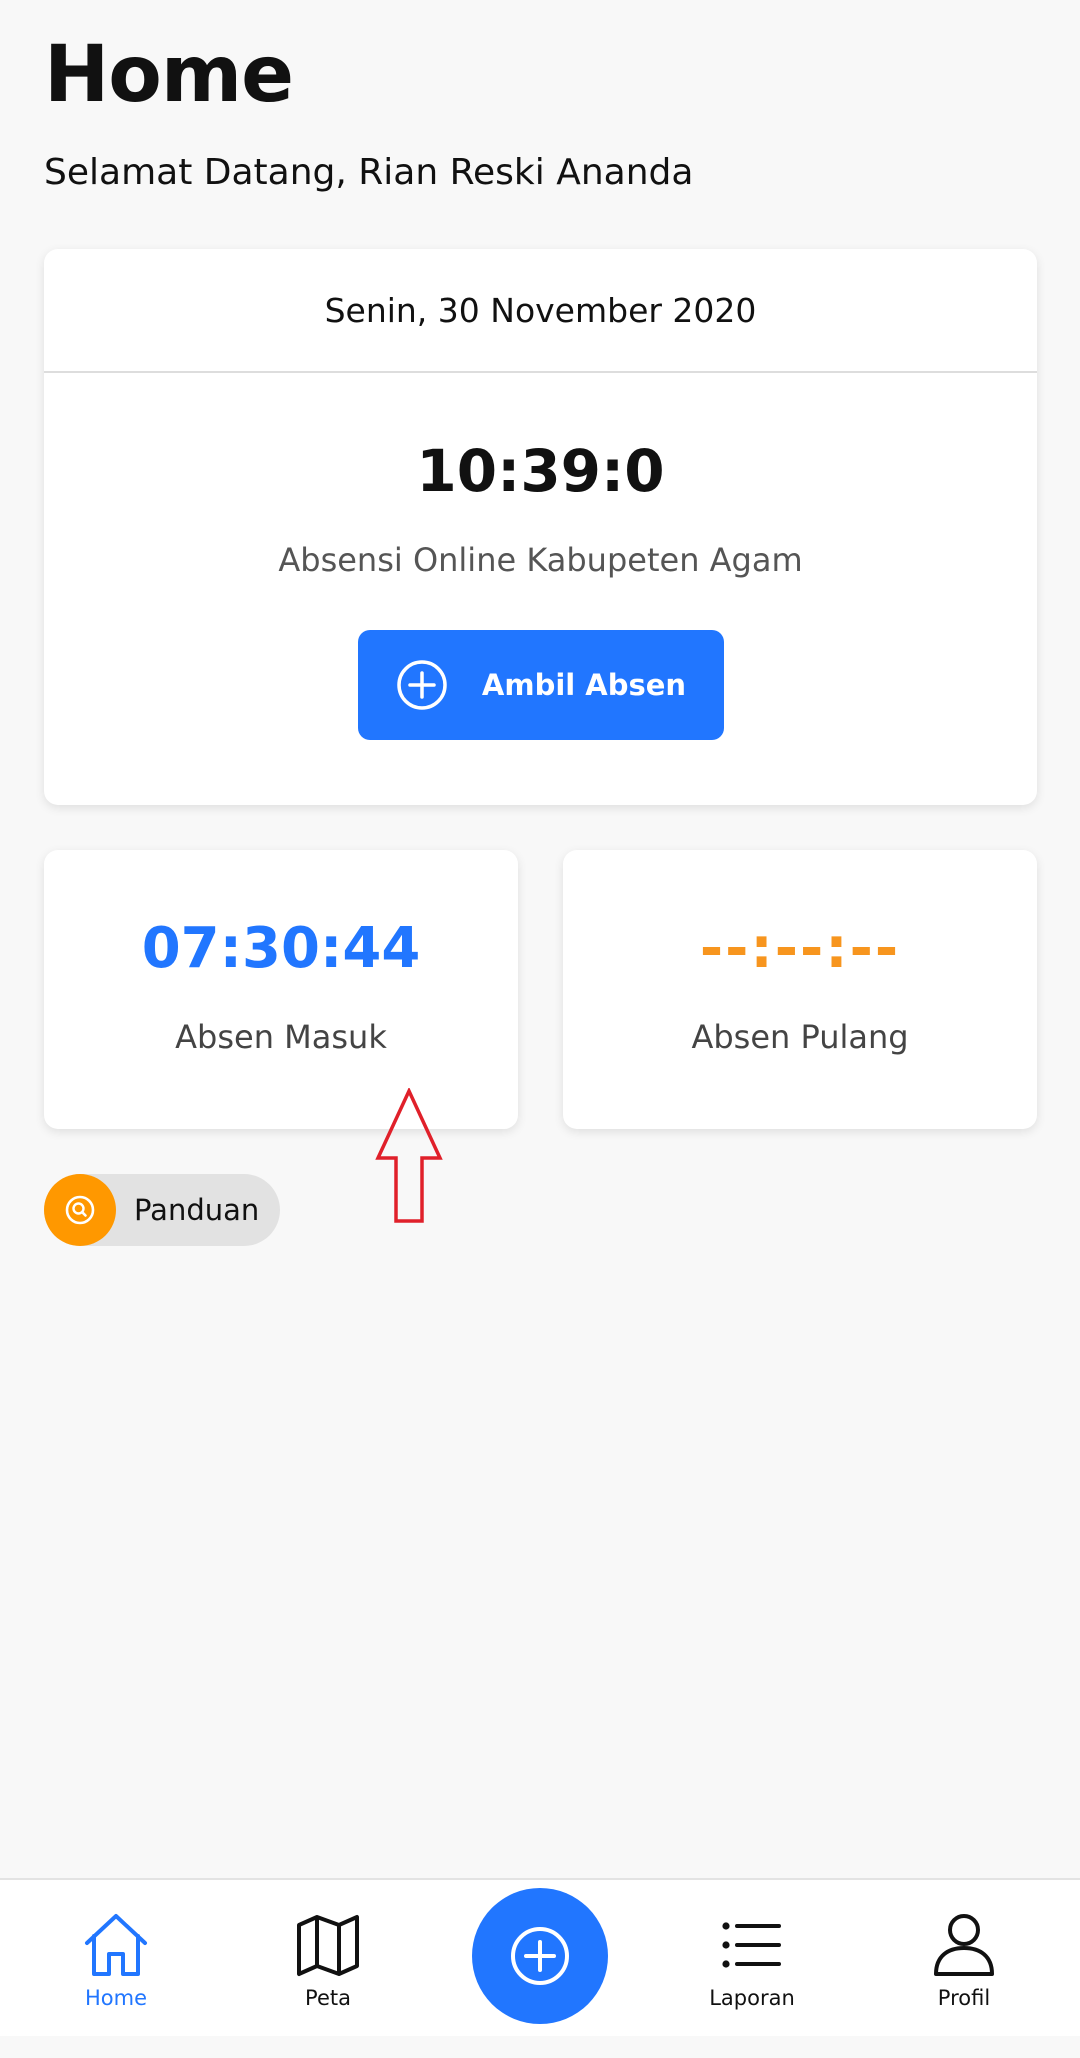 The width and height of the screenshot is (1080, 2058). What do you see at coordinates (115, 1998) in the screenshot?
I see `nav-label-home: Home` at bounding box center [115, 1998].